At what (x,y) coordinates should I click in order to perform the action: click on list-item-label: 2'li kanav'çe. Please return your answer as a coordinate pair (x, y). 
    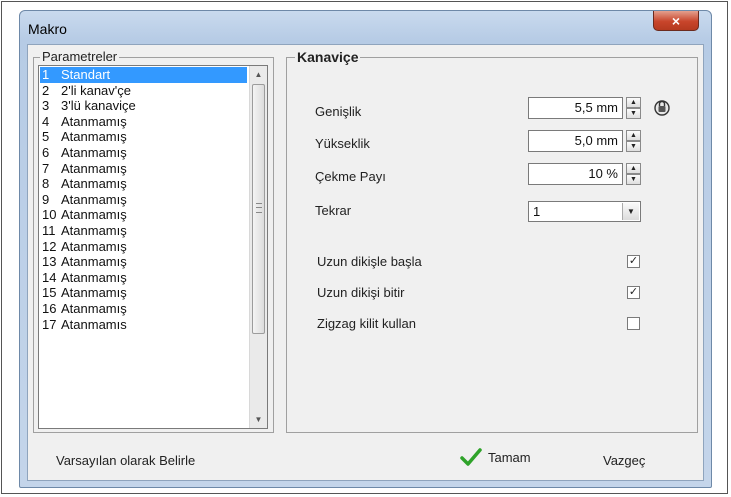
    Looking at the image, I should click on (96, 90).